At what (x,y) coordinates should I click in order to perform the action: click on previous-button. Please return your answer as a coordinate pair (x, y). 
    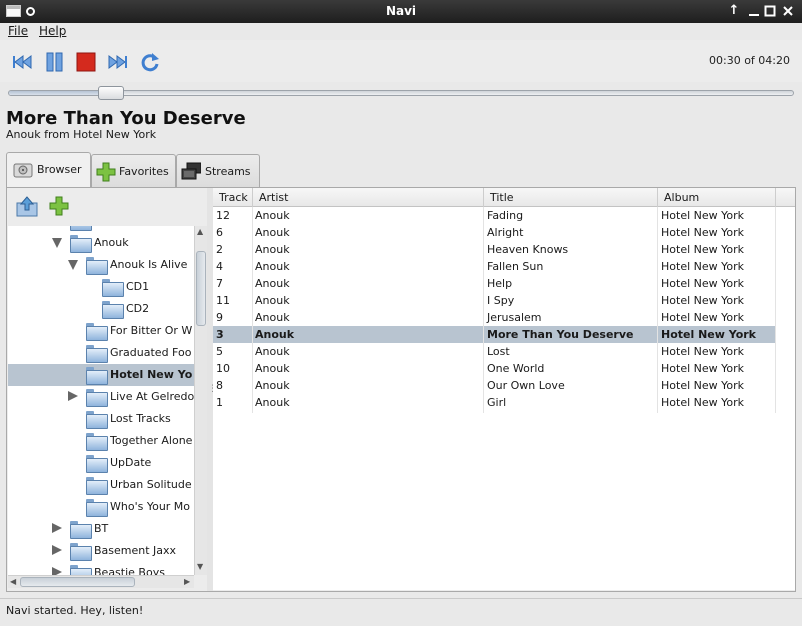
    Looking at the image, I should click on (22, 62).